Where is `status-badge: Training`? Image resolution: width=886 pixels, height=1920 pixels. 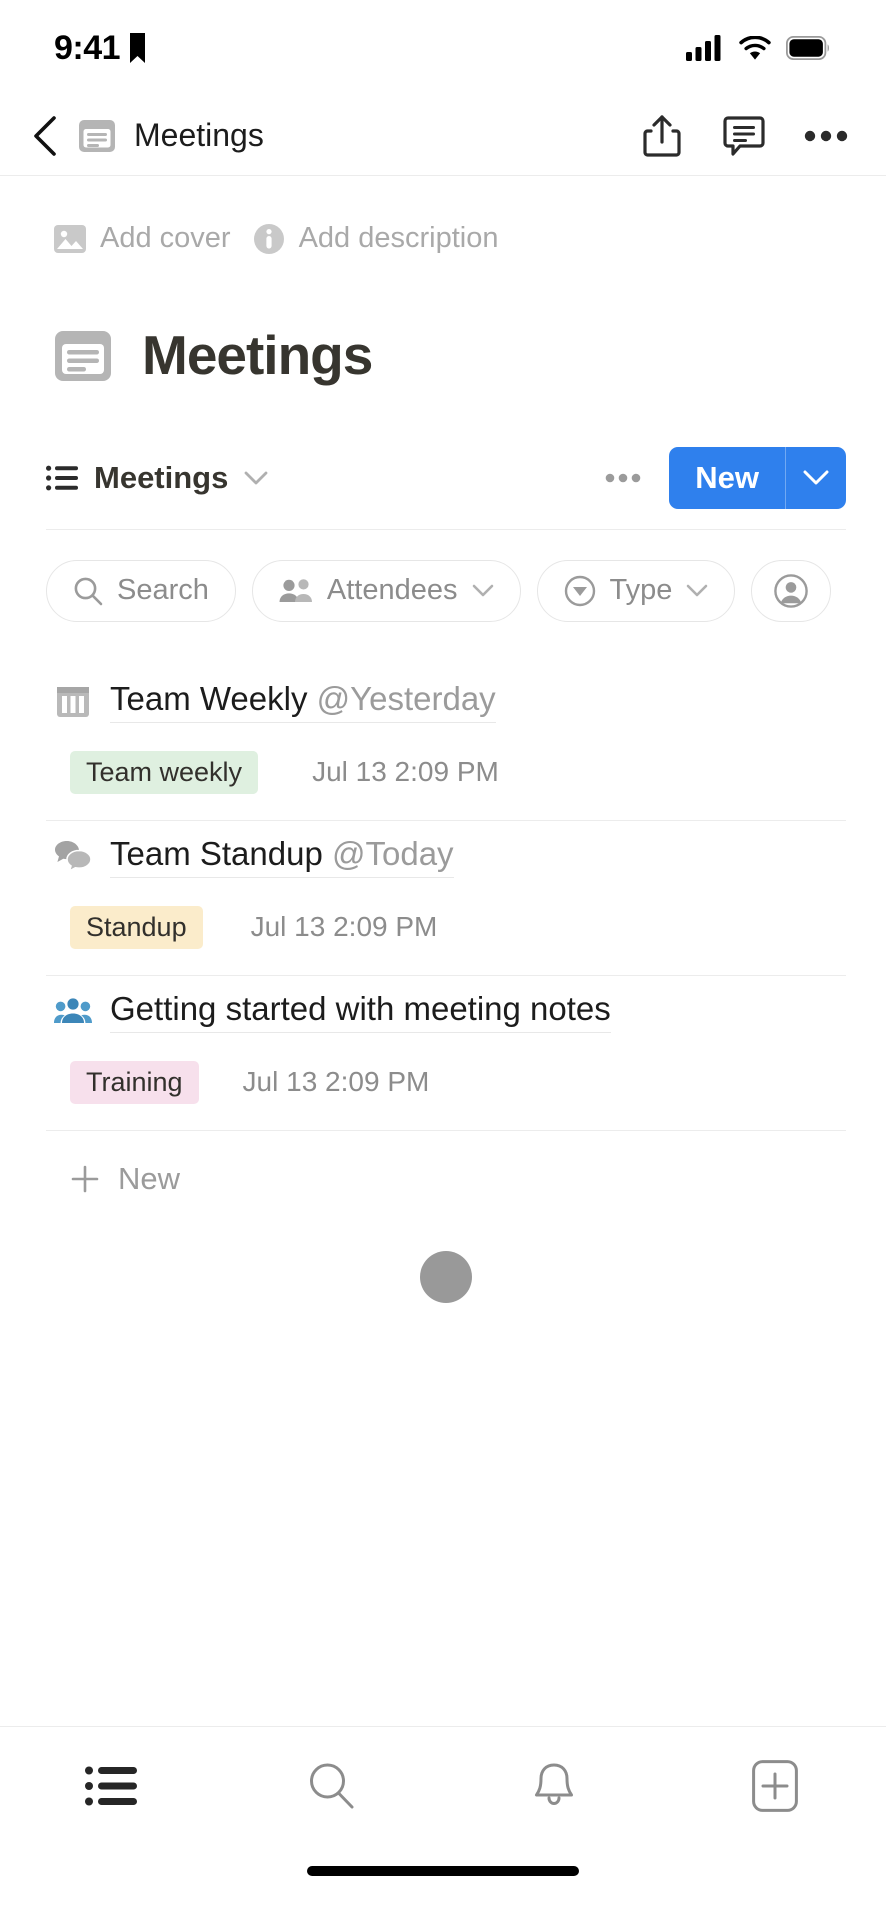
status-badge: Training is located at coordinates (134, 1082).